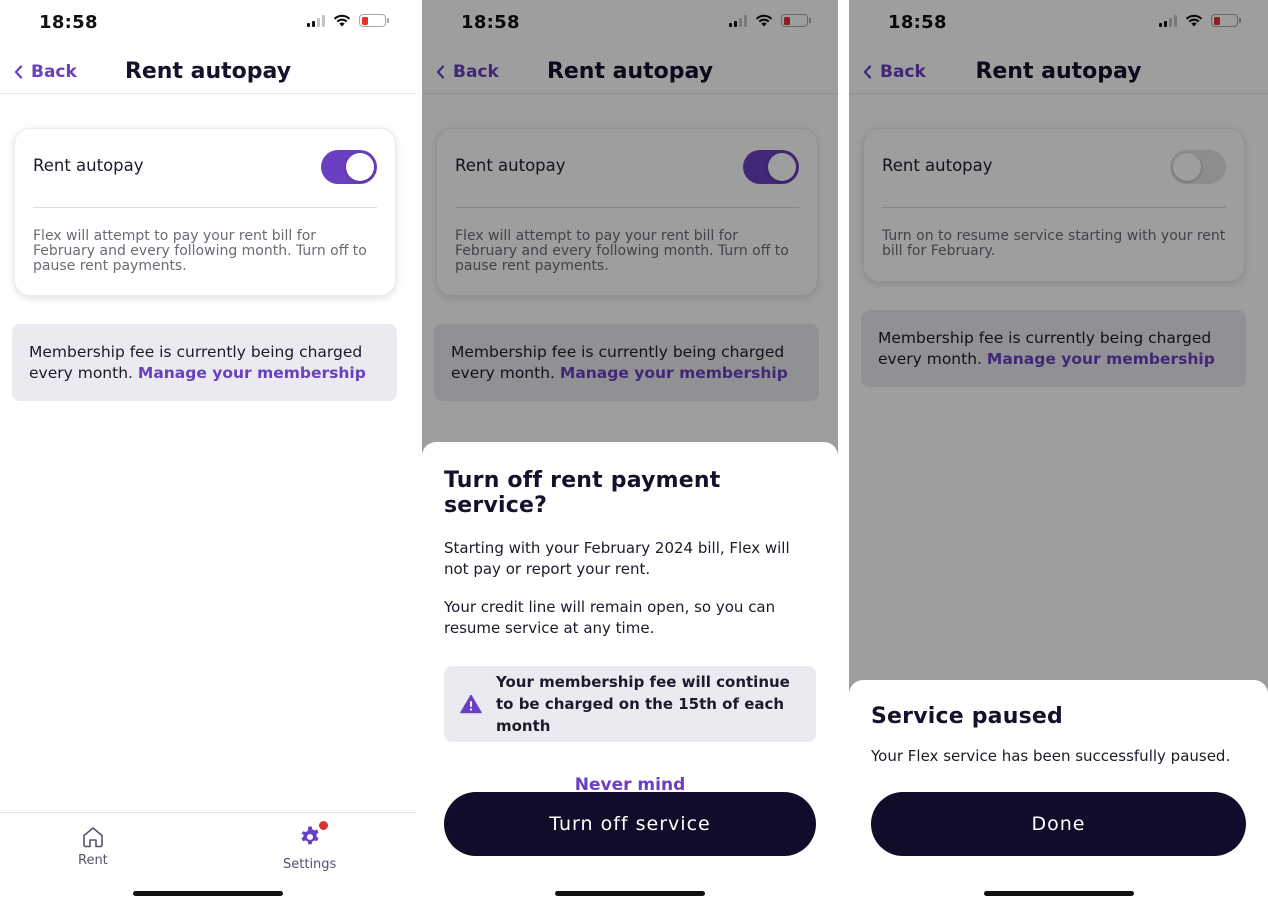 This screenshot has width=1268, height=916. I want to click on status-time: 18:58, so click(68, 22).